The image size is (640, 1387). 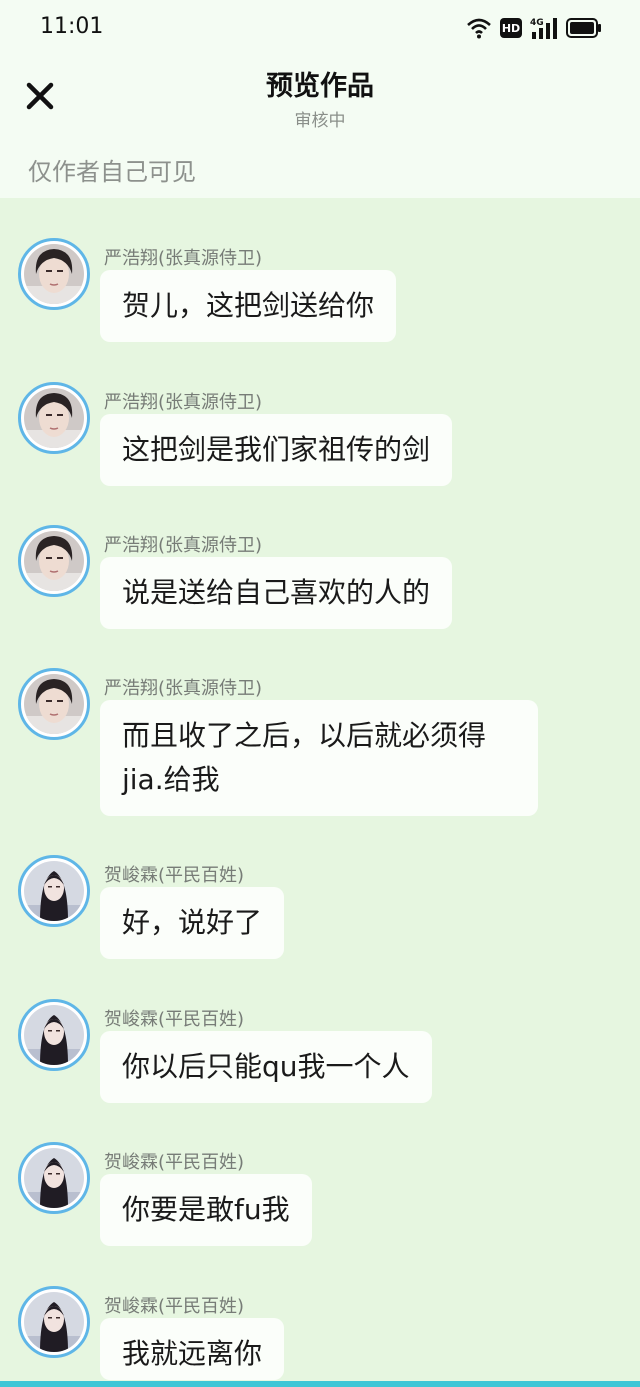 I want to click on message-bubble: 而且收了之后，以后就必须得jia.给我, so click(x=319, y=758).